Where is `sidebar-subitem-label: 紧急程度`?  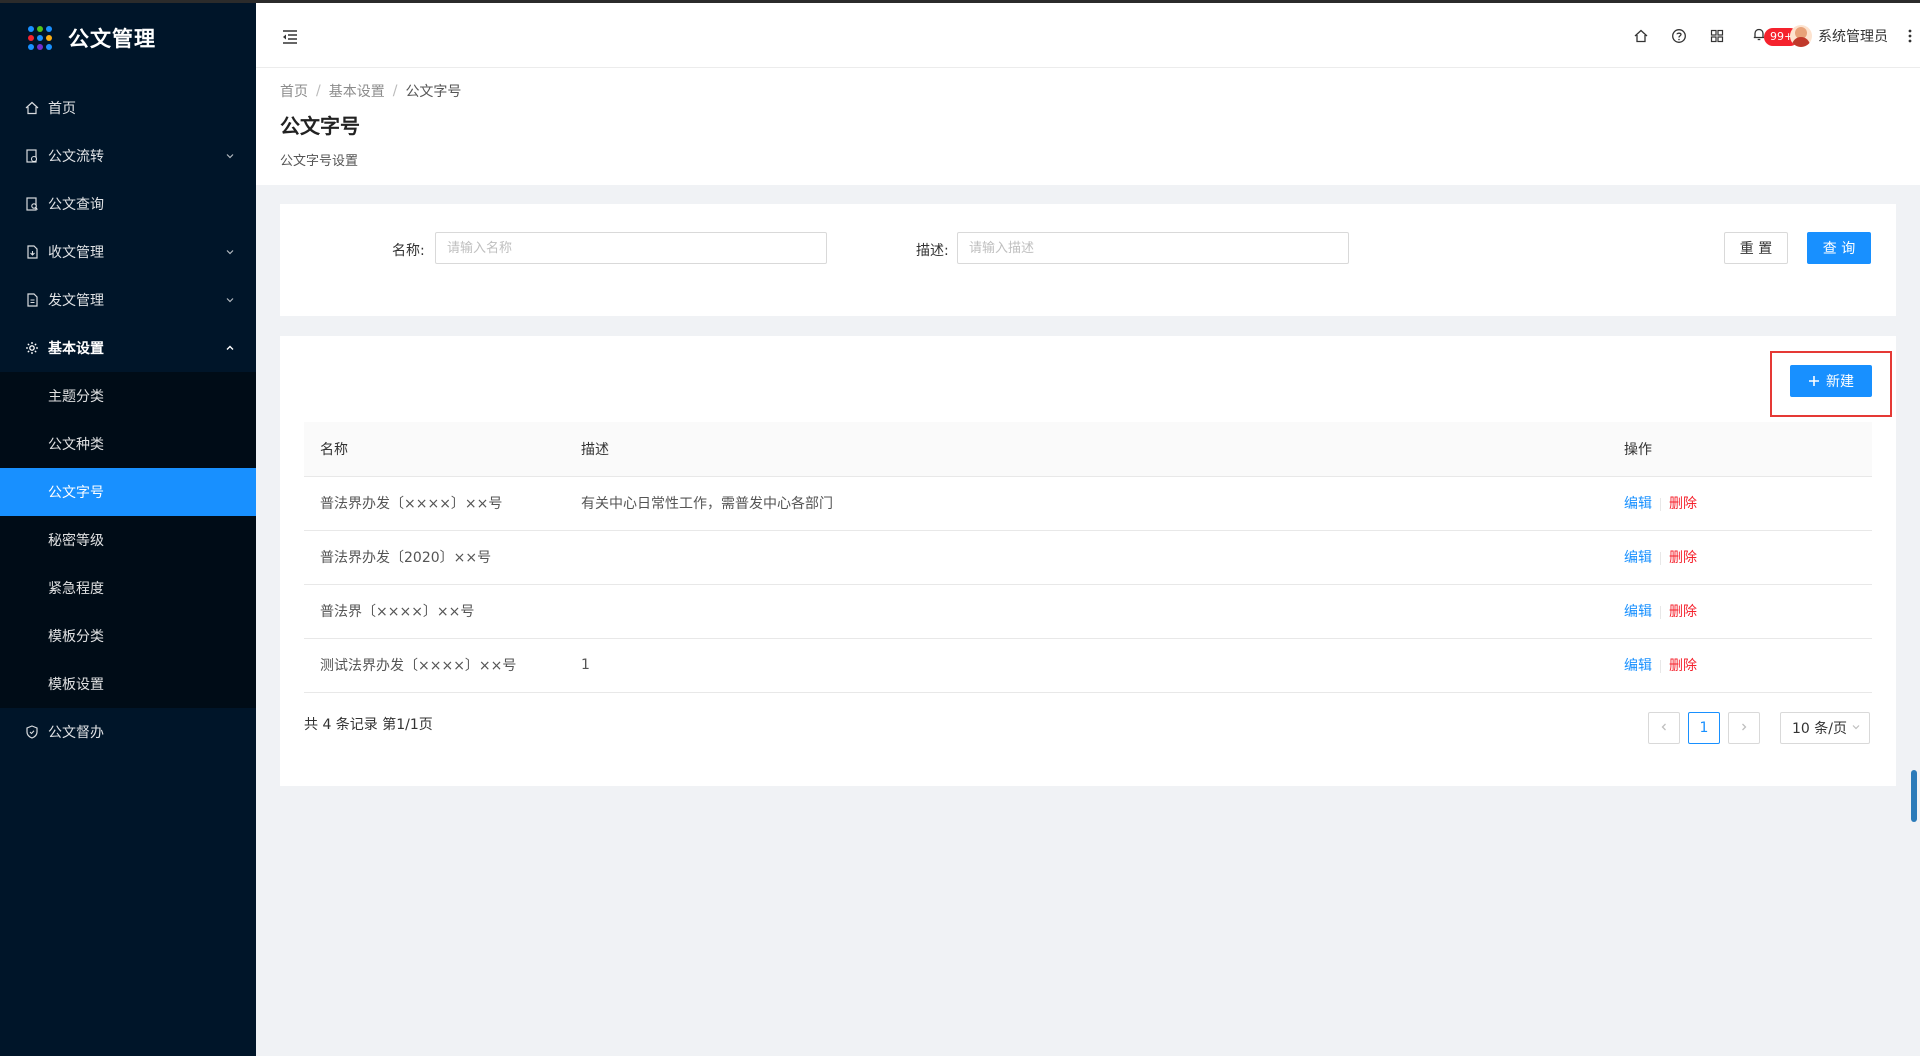
sidebar-subitem-label: 紧急程度 is located at coordinates (76, 589).